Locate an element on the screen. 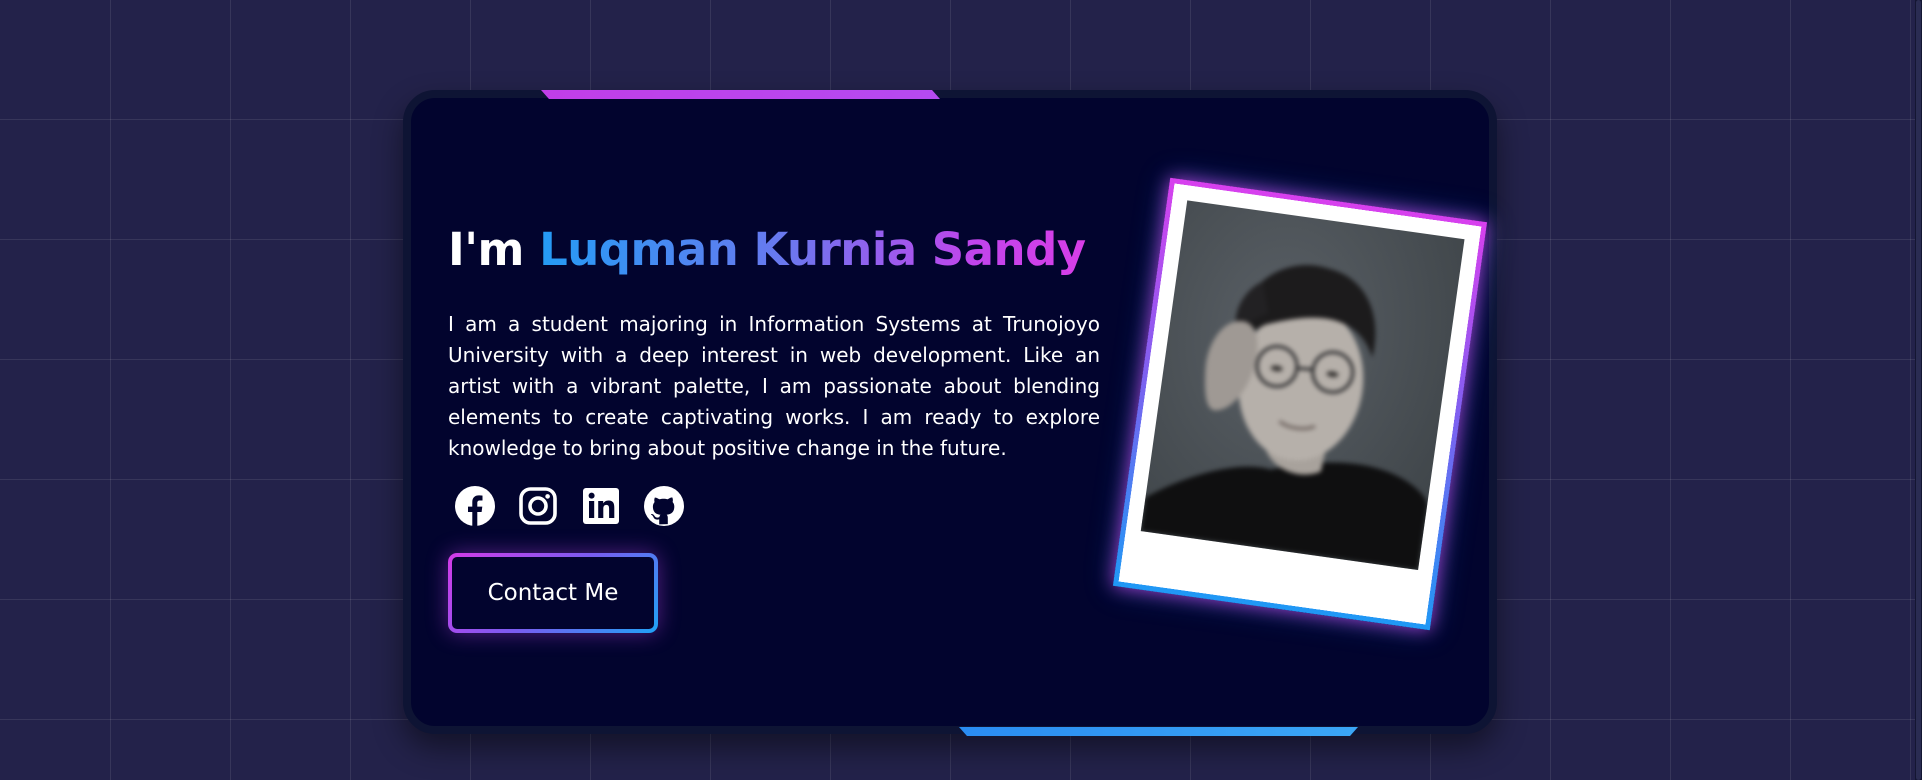  facebook-link is located at coordinates (475, 506).